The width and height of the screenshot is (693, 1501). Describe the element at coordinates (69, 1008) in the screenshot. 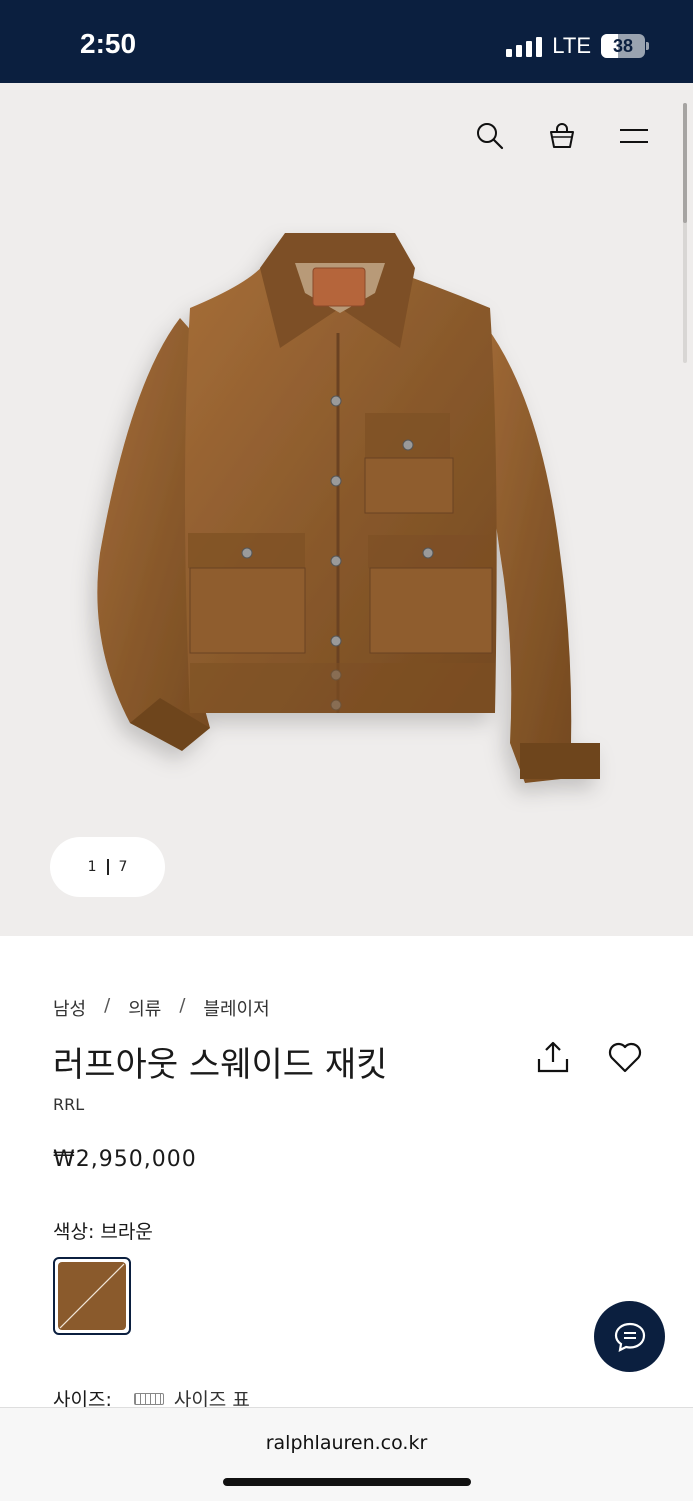

I see `breadcrumb-item: 남성` at that location.